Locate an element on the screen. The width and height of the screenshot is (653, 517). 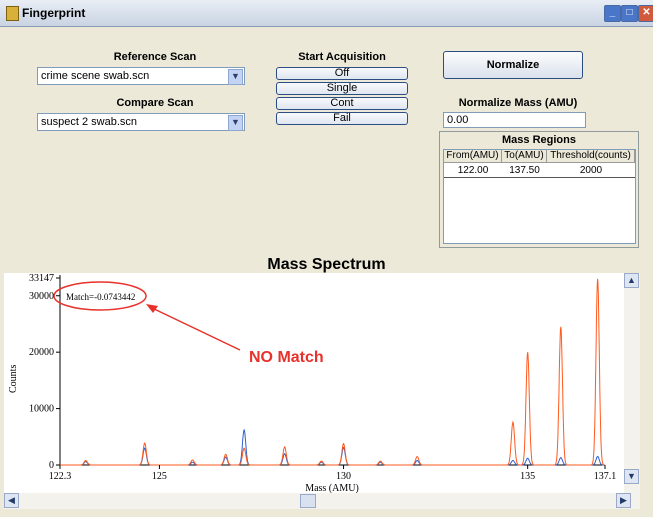
normalize-button: Normalize is located at coordinates (513, 65).